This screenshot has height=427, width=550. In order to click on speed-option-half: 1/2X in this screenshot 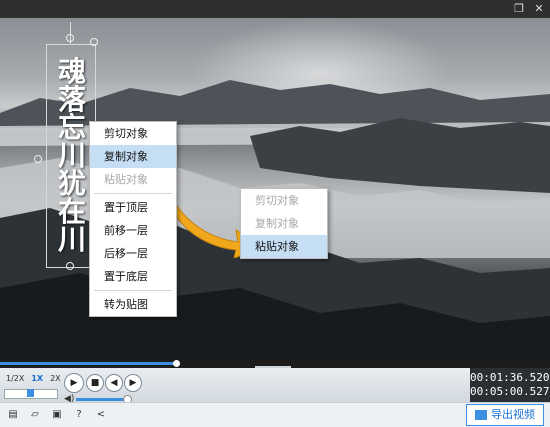, I will do `click(15, 378)`.